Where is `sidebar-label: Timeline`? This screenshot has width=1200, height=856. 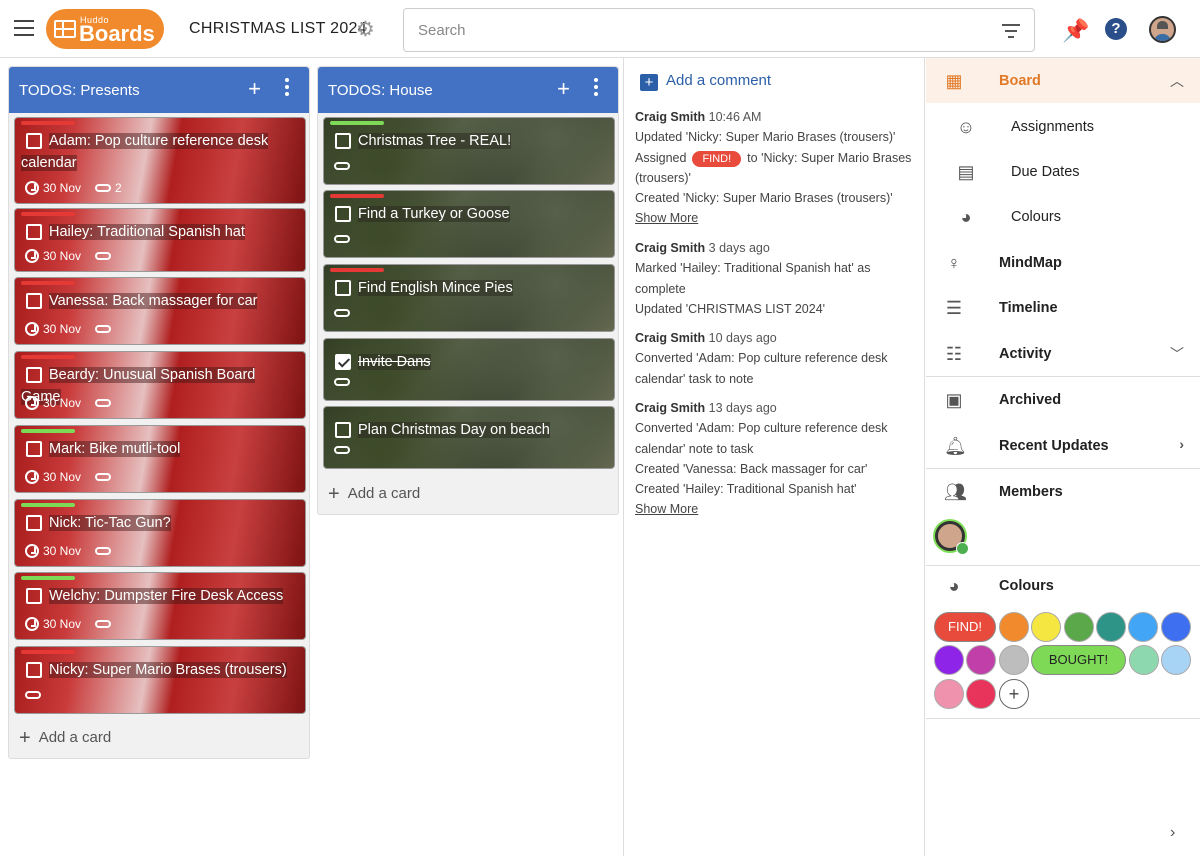
sidebar-label: Timeline is located at coordinates (1028, 308).